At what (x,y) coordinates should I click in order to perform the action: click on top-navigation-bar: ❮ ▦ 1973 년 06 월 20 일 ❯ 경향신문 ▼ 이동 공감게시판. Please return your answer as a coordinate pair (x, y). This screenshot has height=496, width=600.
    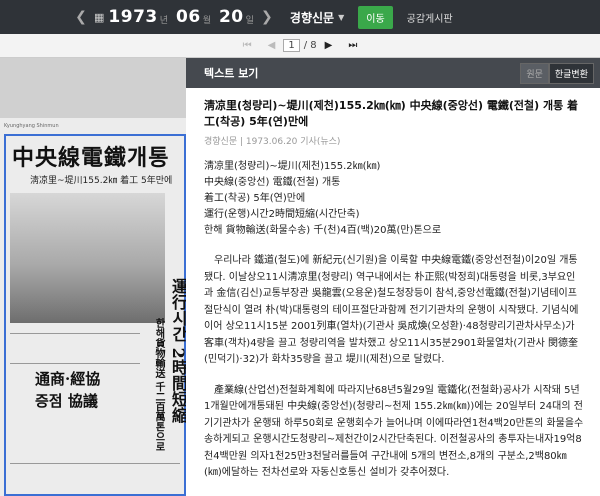
    Looking at the image, I should click on (300, 17).